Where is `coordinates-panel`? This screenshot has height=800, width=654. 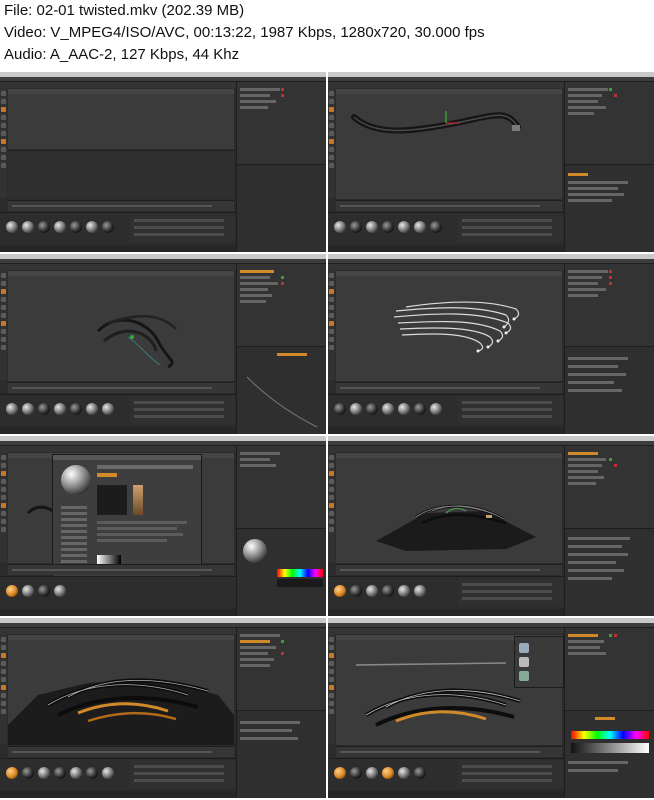
coordinates-panel is located at coordinates (182, 228).